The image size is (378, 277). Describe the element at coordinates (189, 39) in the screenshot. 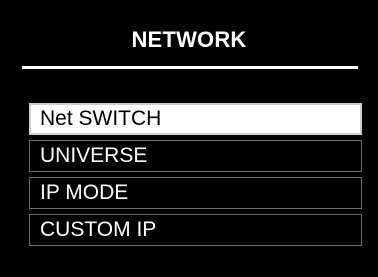

I see `page-title: NETWORK` at that location.